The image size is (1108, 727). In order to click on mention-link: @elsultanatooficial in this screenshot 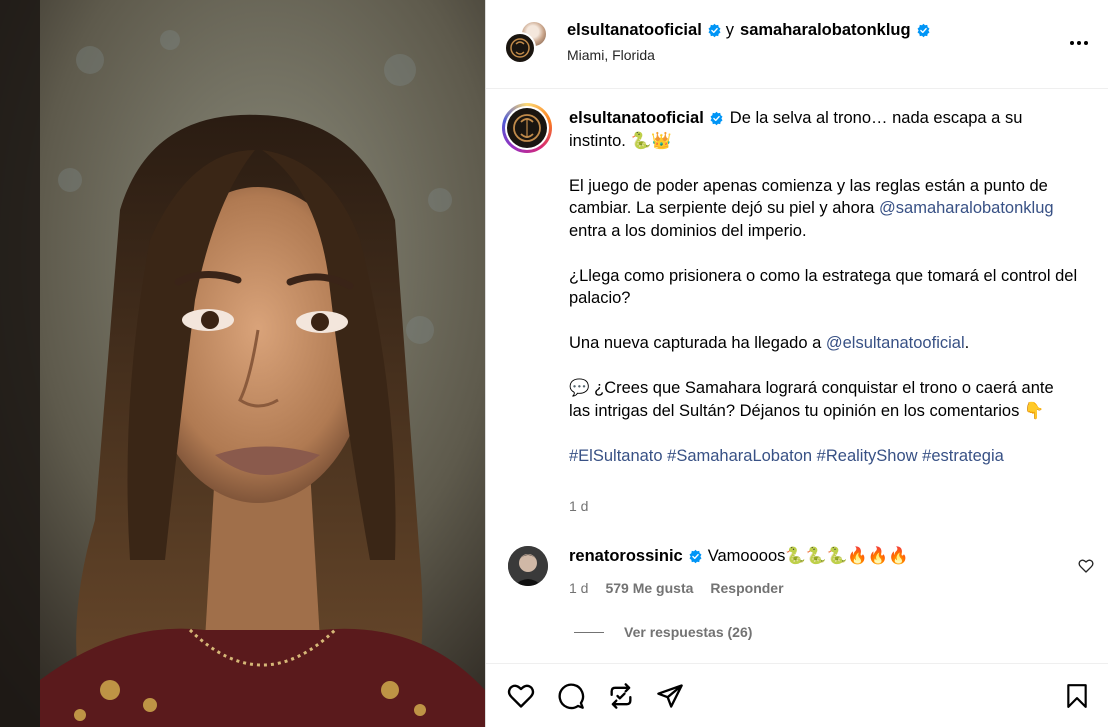, I will do `click(895, 343)`.